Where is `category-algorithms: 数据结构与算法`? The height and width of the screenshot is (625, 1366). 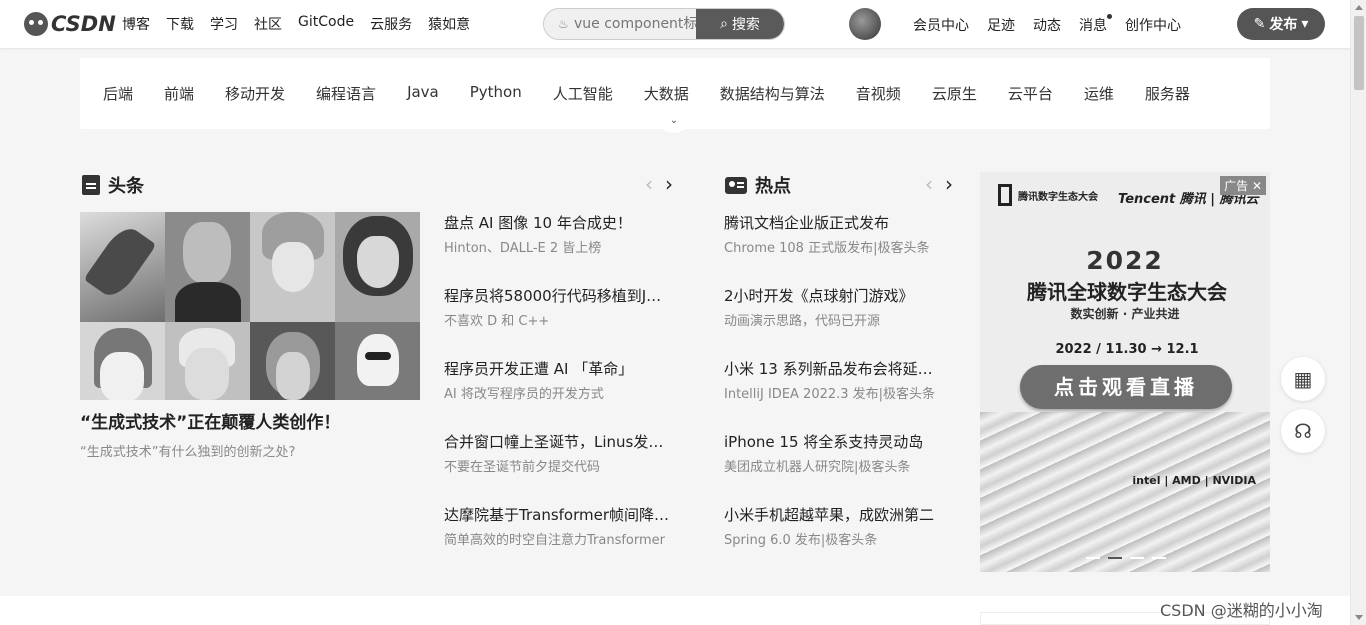 category-algorithms: 数据结构与算法 is located at coordinates (772, 93).